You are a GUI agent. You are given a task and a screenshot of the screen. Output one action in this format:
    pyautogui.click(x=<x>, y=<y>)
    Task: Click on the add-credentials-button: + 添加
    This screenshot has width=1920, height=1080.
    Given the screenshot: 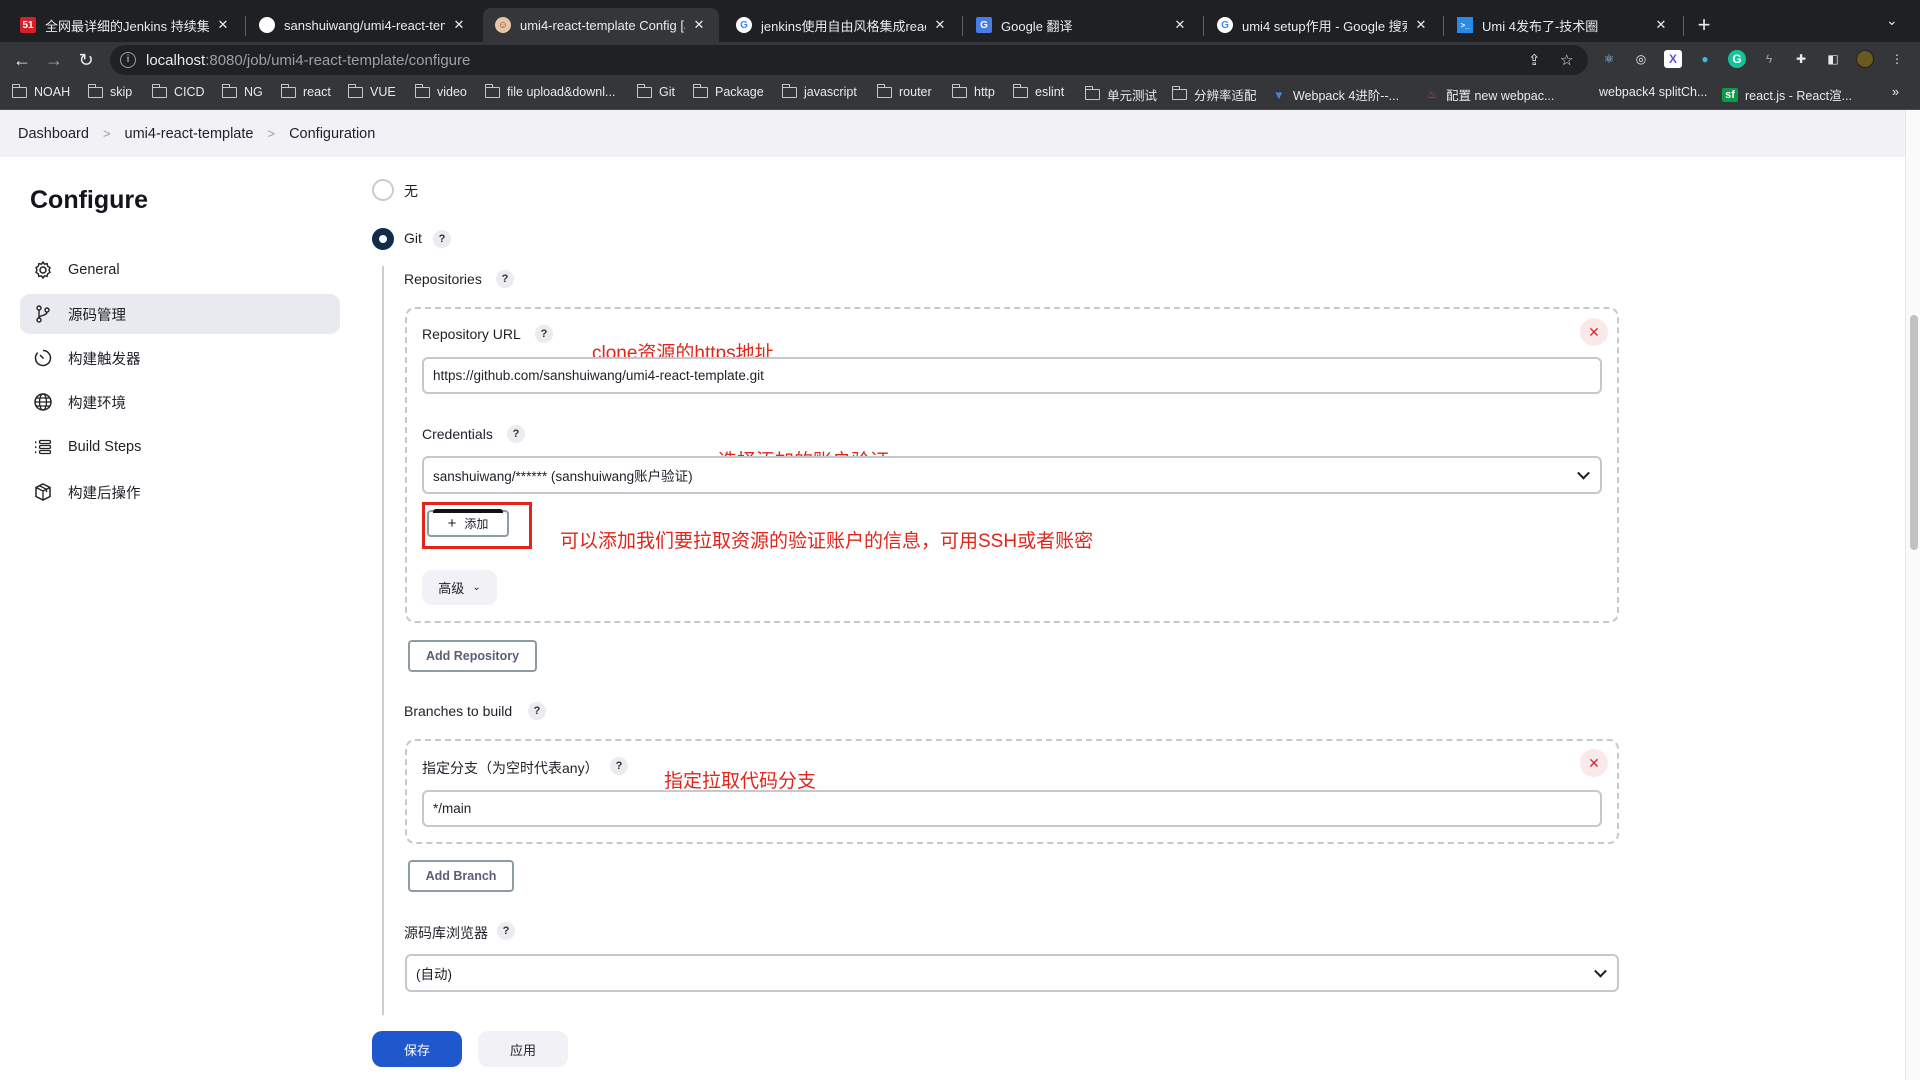 What is the action you would take?
    pyautogui.click(x=468, y=523)
    